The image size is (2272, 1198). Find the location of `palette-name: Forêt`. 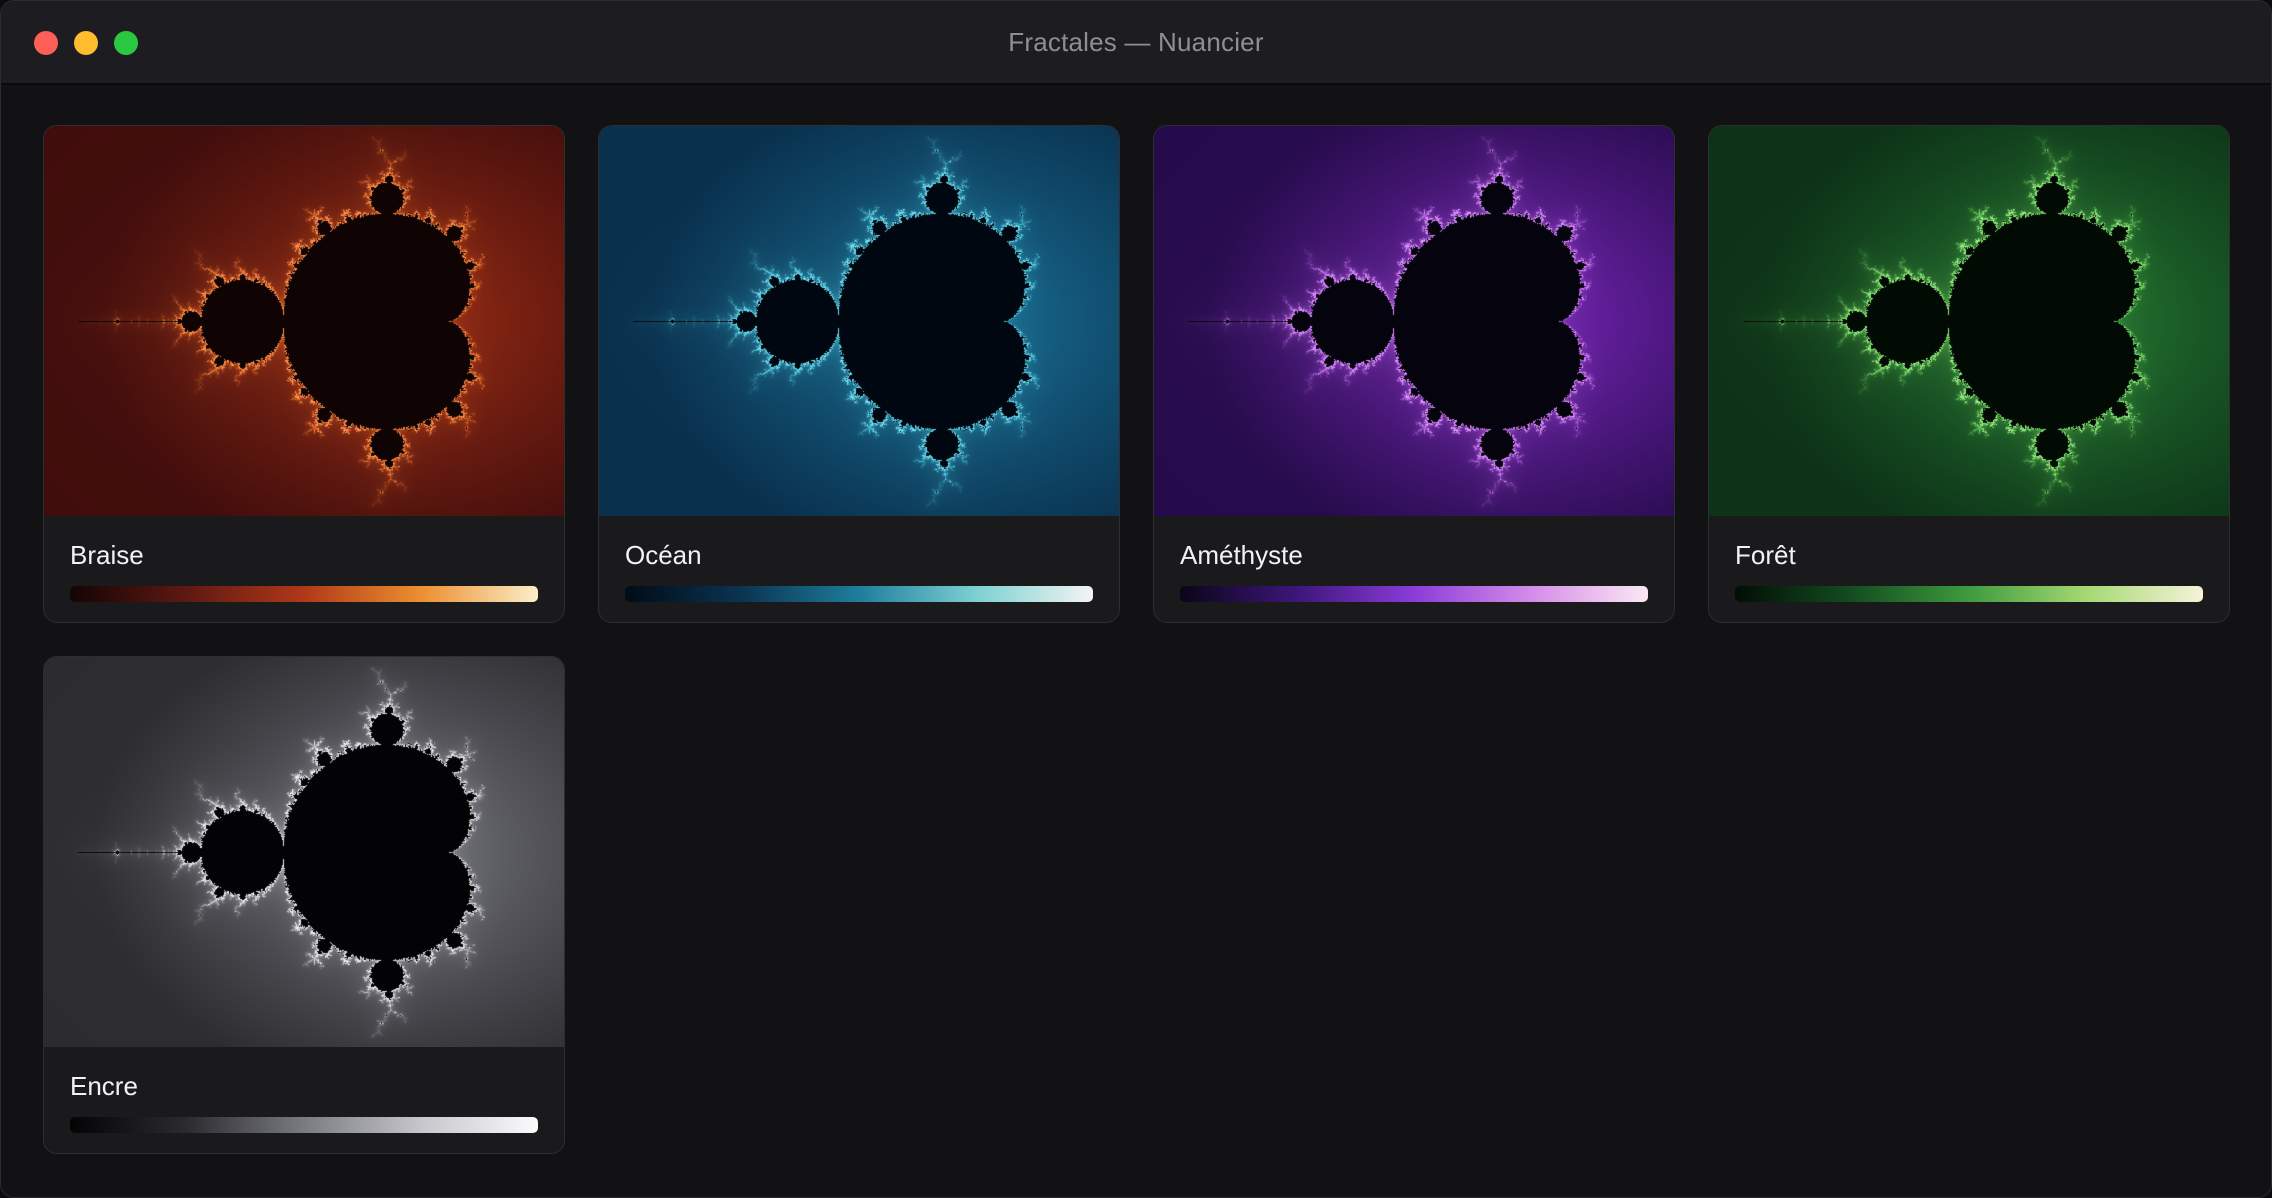

palette-name: Forêt is located at coordinates (1765, 555).